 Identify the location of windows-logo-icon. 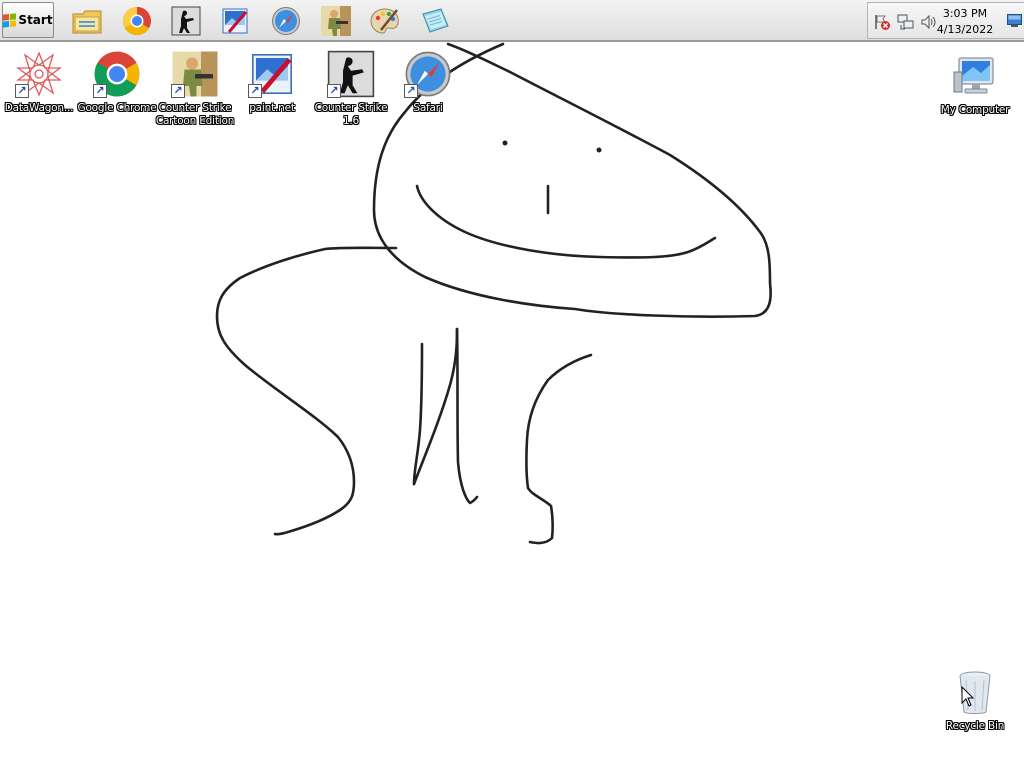
(10, 20).